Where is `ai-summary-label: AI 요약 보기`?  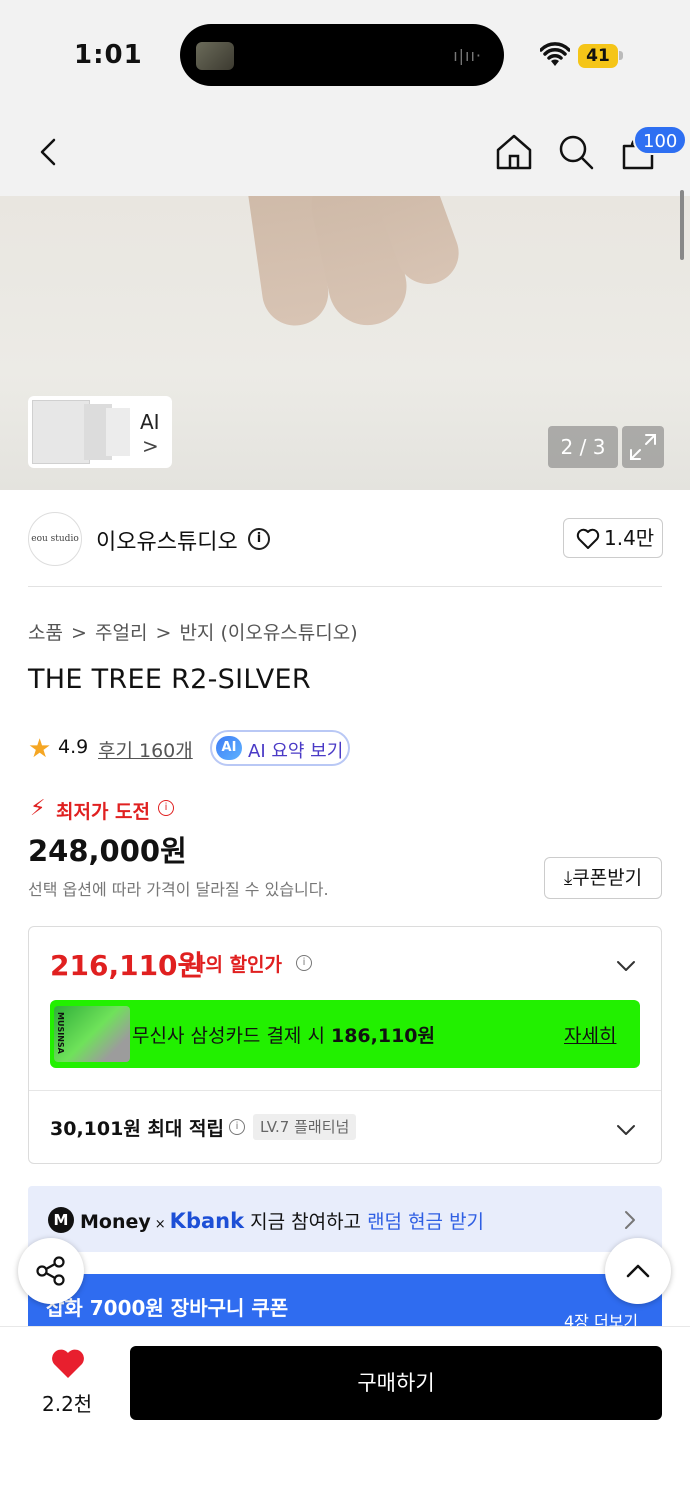
ai-summary-label: AI 요약 보기 is located at coordinates (296, 751).